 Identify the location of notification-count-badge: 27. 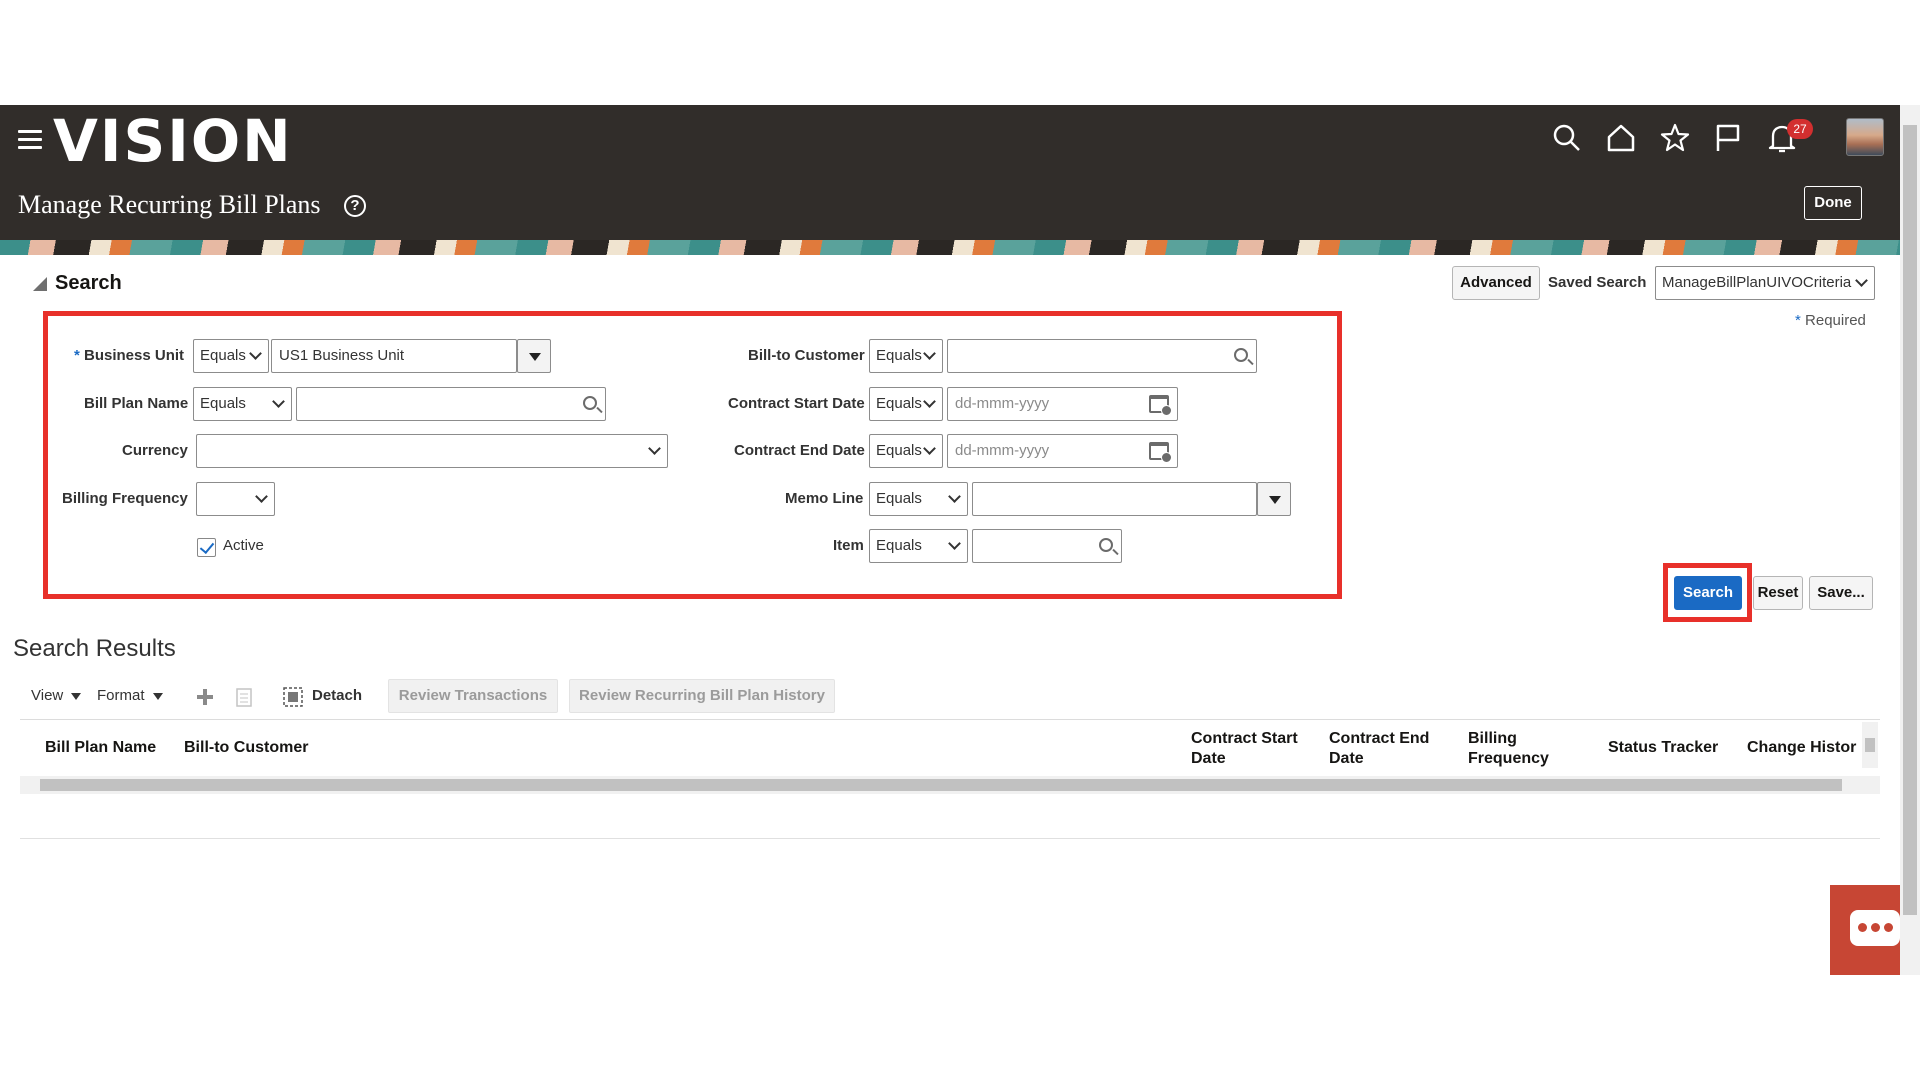
(1800, 129).